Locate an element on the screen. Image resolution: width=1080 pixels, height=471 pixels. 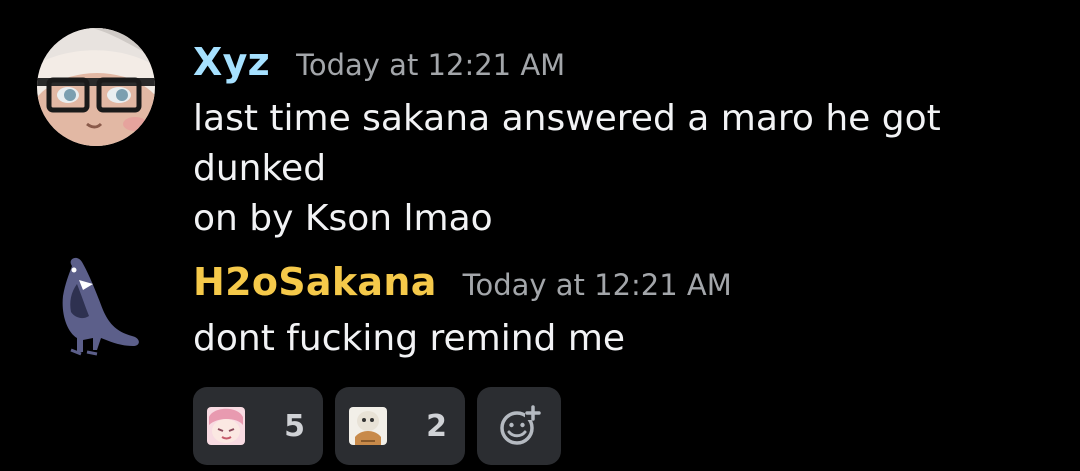
glasses-face-avatar-icon is located at coordinates (96, 87).